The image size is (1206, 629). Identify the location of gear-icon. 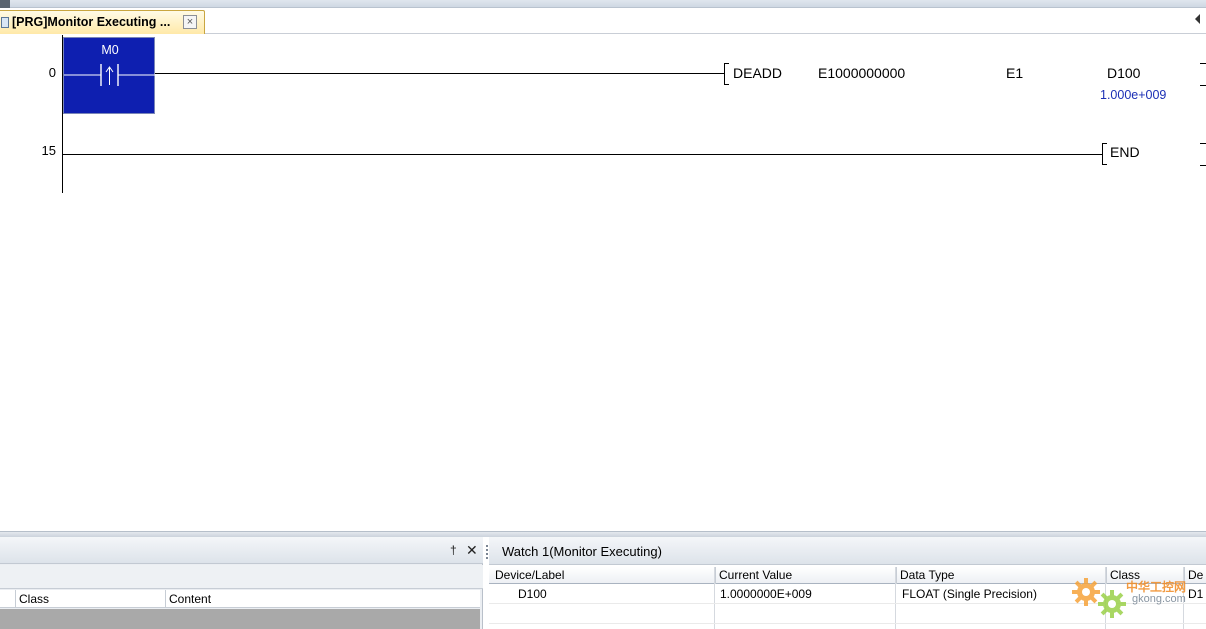
(1099, 598).